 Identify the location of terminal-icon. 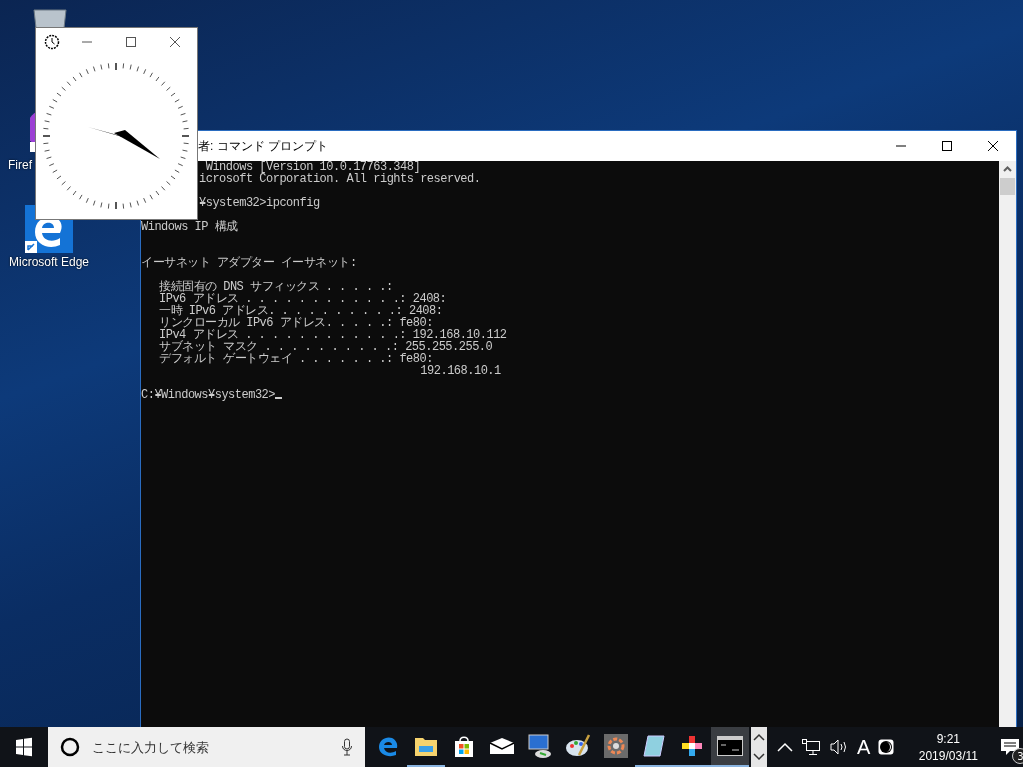
(730, 746).